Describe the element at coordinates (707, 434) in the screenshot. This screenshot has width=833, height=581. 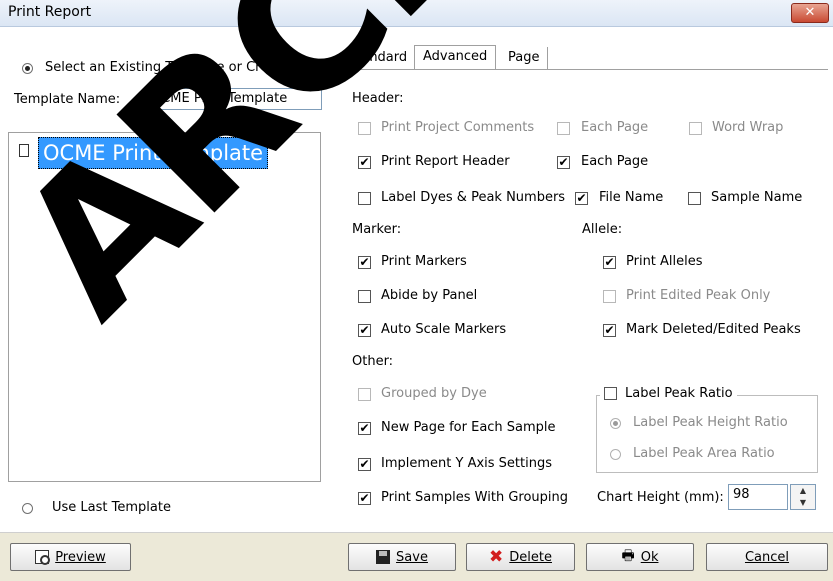
I see `peak-ratio-group` at that location.